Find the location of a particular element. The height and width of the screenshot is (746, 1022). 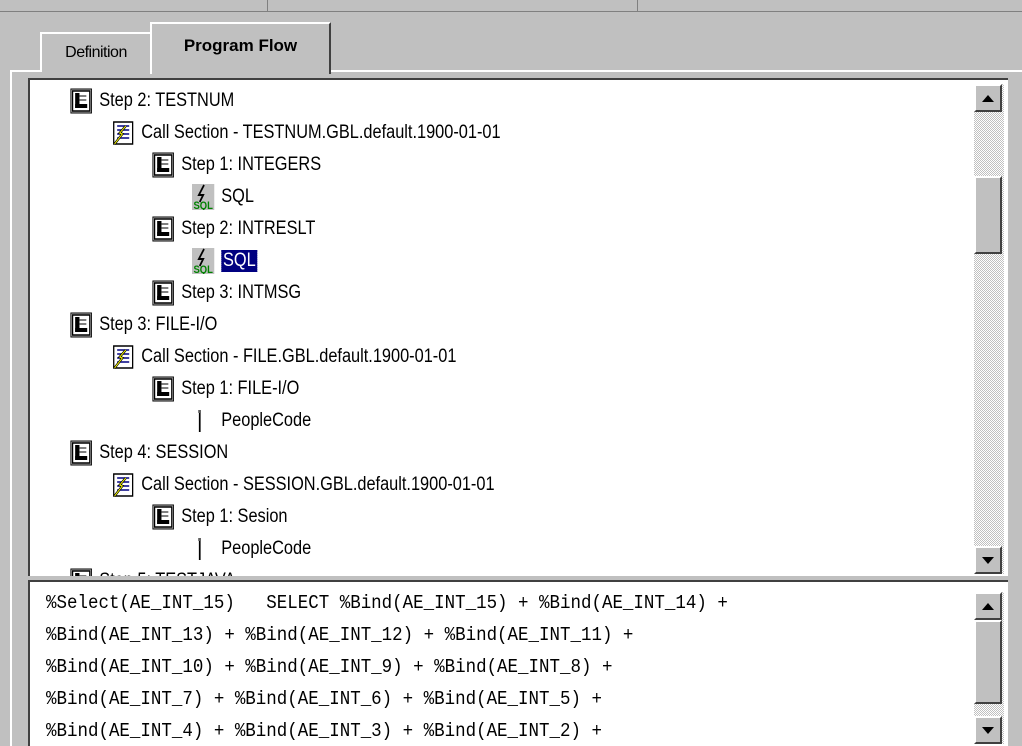

tree-node-label: Step 3: INTMSG is located at coordinates (241, 292).